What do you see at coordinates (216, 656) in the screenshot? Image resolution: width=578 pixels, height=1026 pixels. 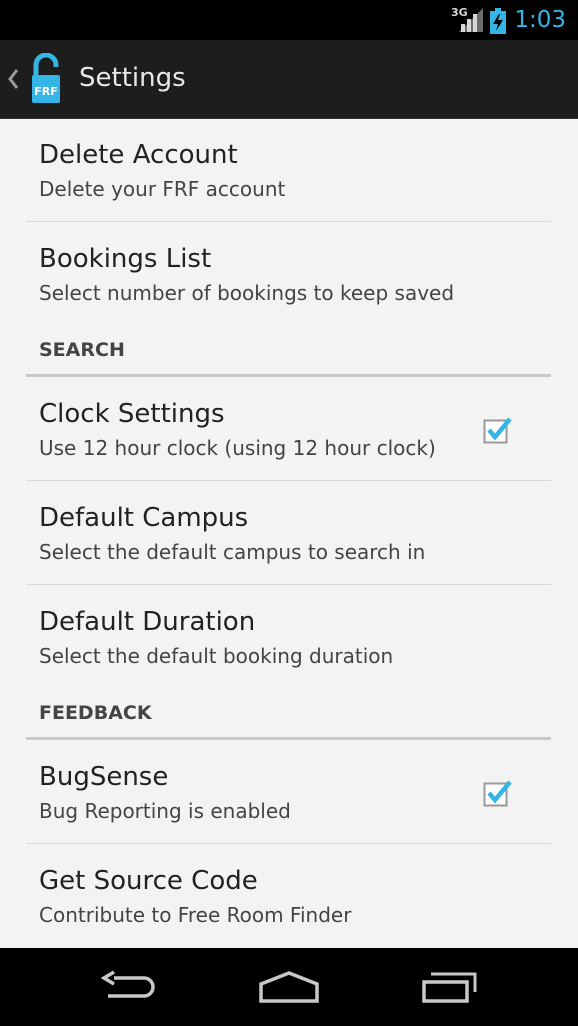 I see `pref-summary: Select the default booking duration` at bounding box center [216, 656].